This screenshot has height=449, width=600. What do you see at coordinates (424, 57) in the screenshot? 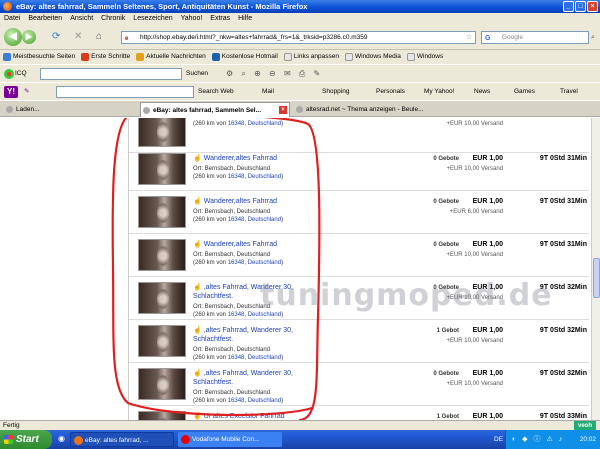
I see `bookmark-item: Windows` at bounding box center [424, 57].